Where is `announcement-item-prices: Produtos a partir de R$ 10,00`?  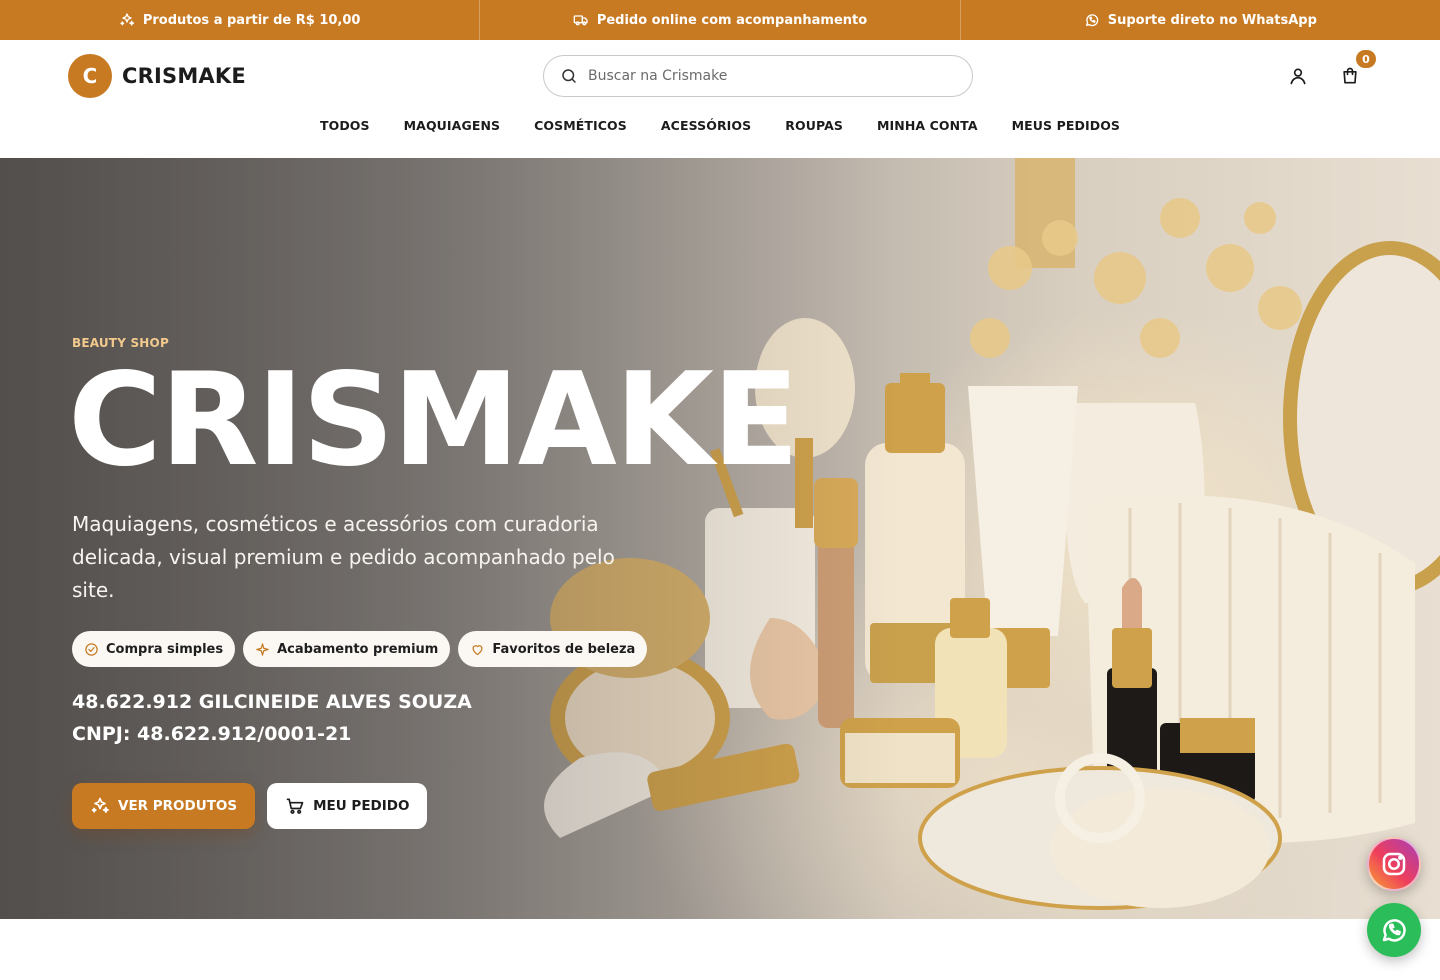
announcement-item-prices: Produtos a partir de R$ 10,00 is located at coordinates (240, 20).